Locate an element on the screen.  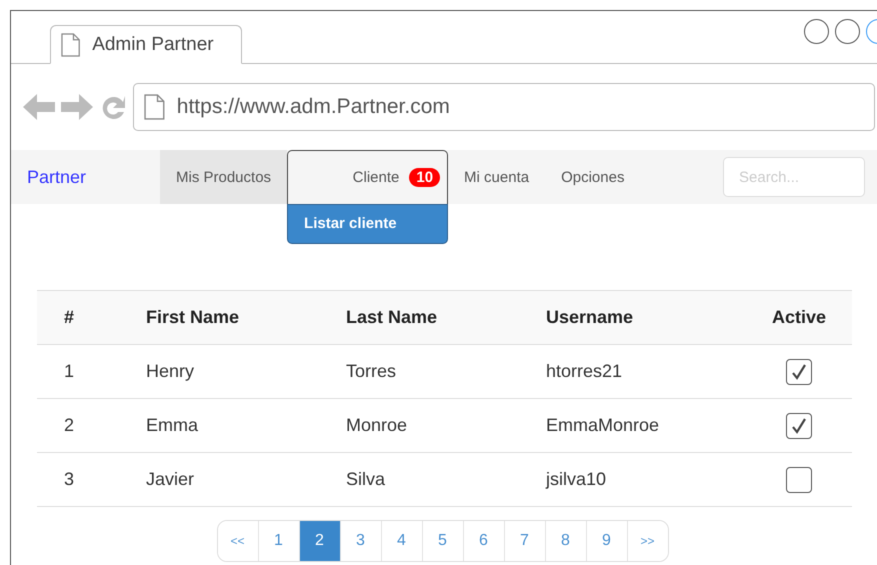
table-cell: 2 is located at coordinates (91, 425).